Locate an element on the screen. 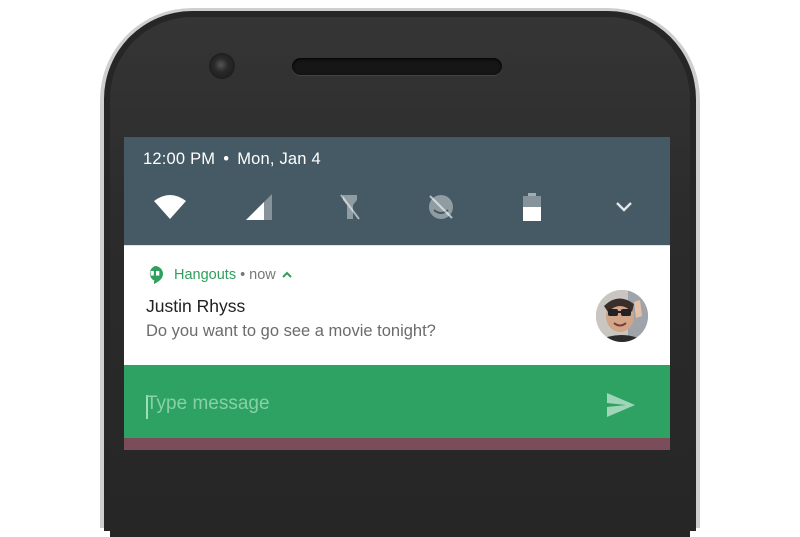  reply-message-input: Type message is located at coordinates (208, 404).